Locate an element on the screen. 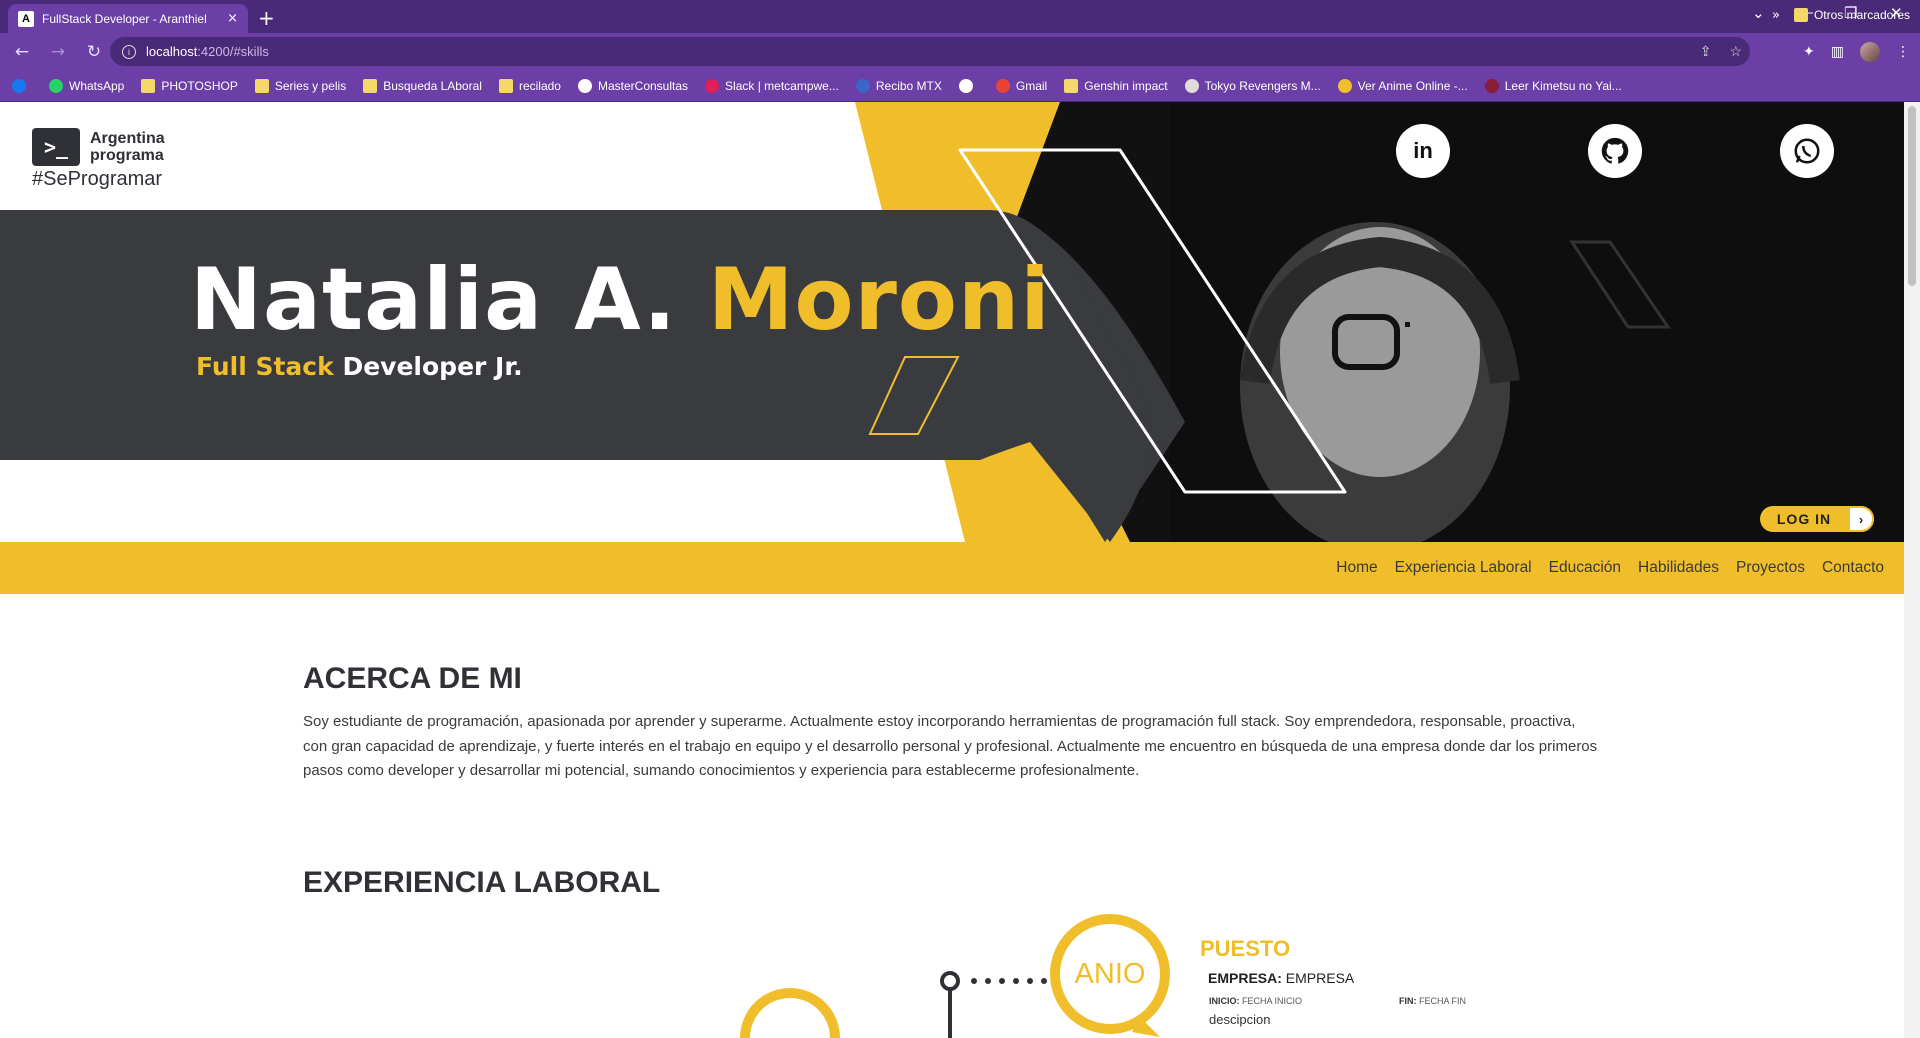  start-label: INICIO: is located at coordinates (1224, 1001).